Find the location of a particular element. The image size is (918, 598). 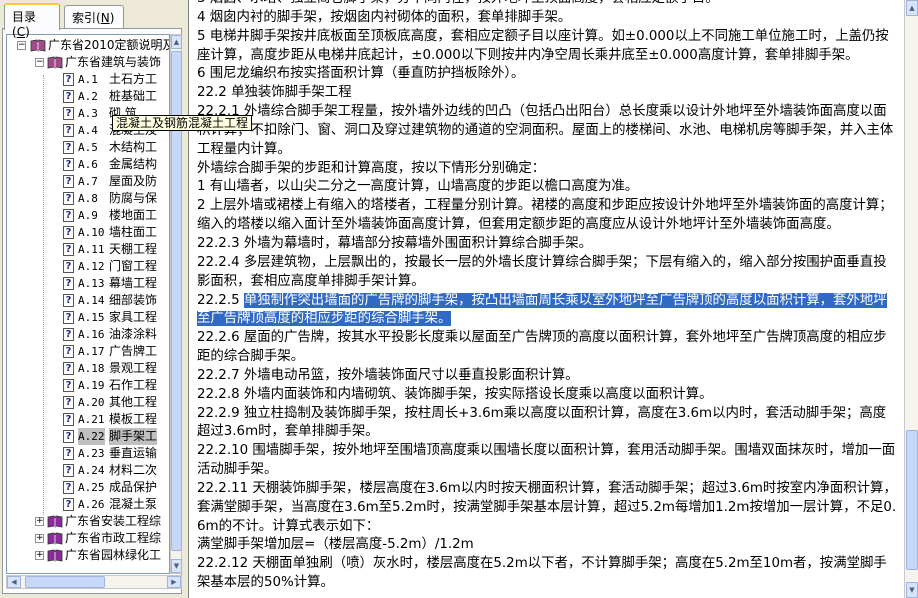

tree-item-code: A.6 is located at coordinates (88, 164).